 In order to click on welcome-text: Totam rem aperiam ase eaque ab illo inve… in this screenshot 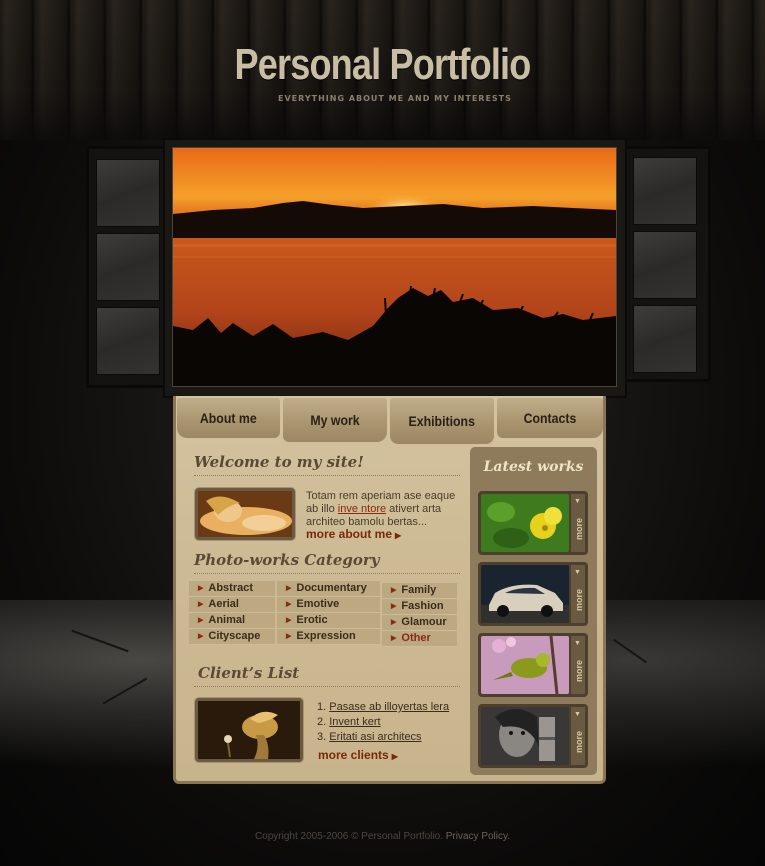, I will do `click(381, 509)`.